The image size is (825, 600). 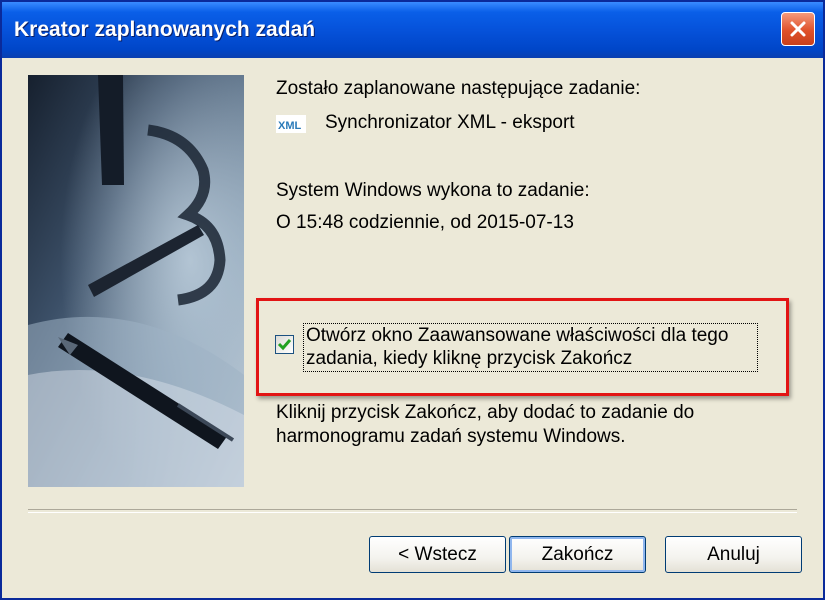 I want to click on close-icon, so click(x=798, y=29).